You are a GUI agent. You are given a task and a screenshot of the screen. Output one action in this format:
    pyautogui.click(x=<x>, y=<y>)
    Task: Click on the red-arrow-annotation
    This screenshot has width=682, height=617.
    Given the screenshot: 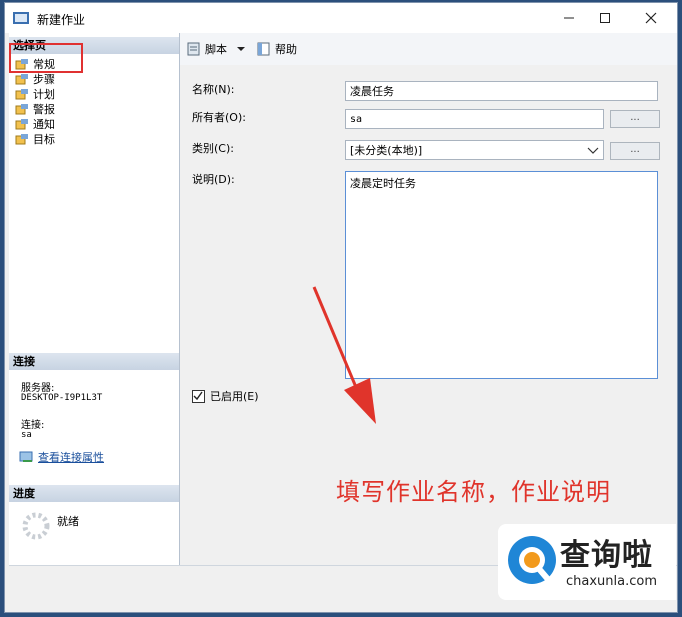 What is the action you would take?
    pyautogui.click(x=344, y=355)
    